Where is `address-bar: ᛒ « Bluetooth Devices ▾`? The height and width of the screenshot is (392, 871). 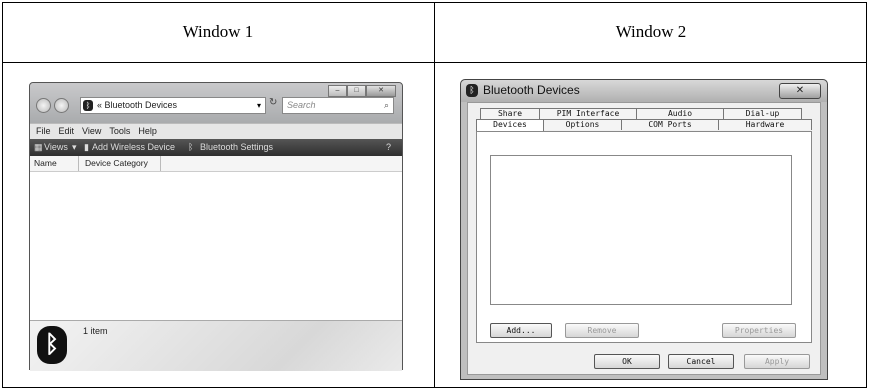 address-bar: ᛒ « Bluetooth Devices ▾ is located at coordinates (173, 105).